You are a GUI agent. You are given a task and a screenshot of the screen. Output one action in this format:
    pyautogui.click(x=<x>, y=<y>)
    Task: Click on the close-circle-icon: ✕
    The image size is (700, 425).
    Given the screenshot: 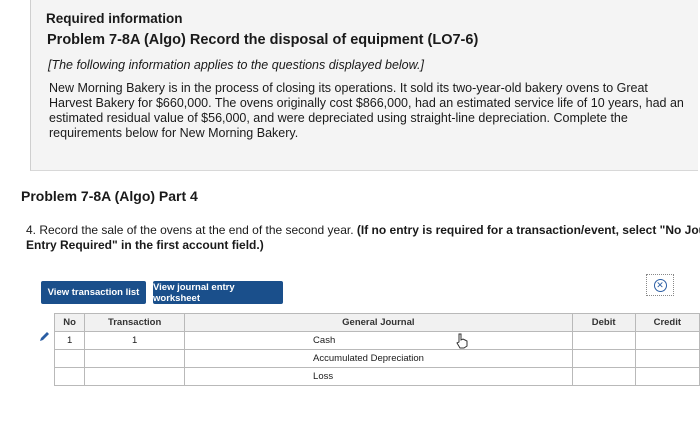 What is the action you would take?
    pyautogui.click(x=660, y=285)
    